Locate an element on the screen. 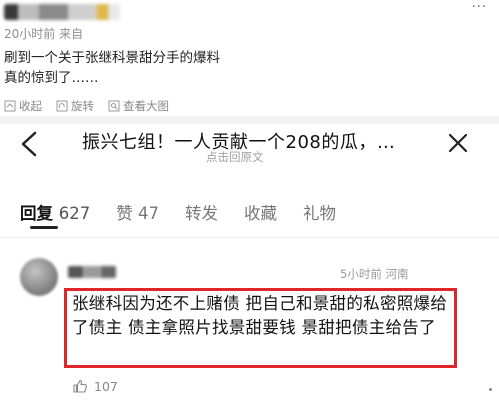 This screenshot has width=499, height=400. interaction-tabs: 回复 627 赞 47 转发 收藏 礼物 is located at coordinates (178, 212).